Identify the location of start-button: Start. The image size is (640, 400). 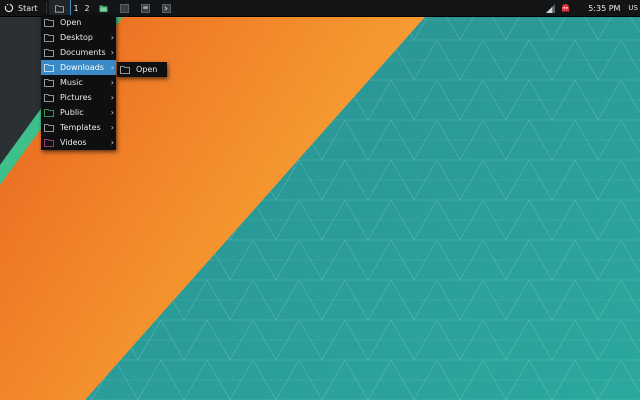
(22, 8).